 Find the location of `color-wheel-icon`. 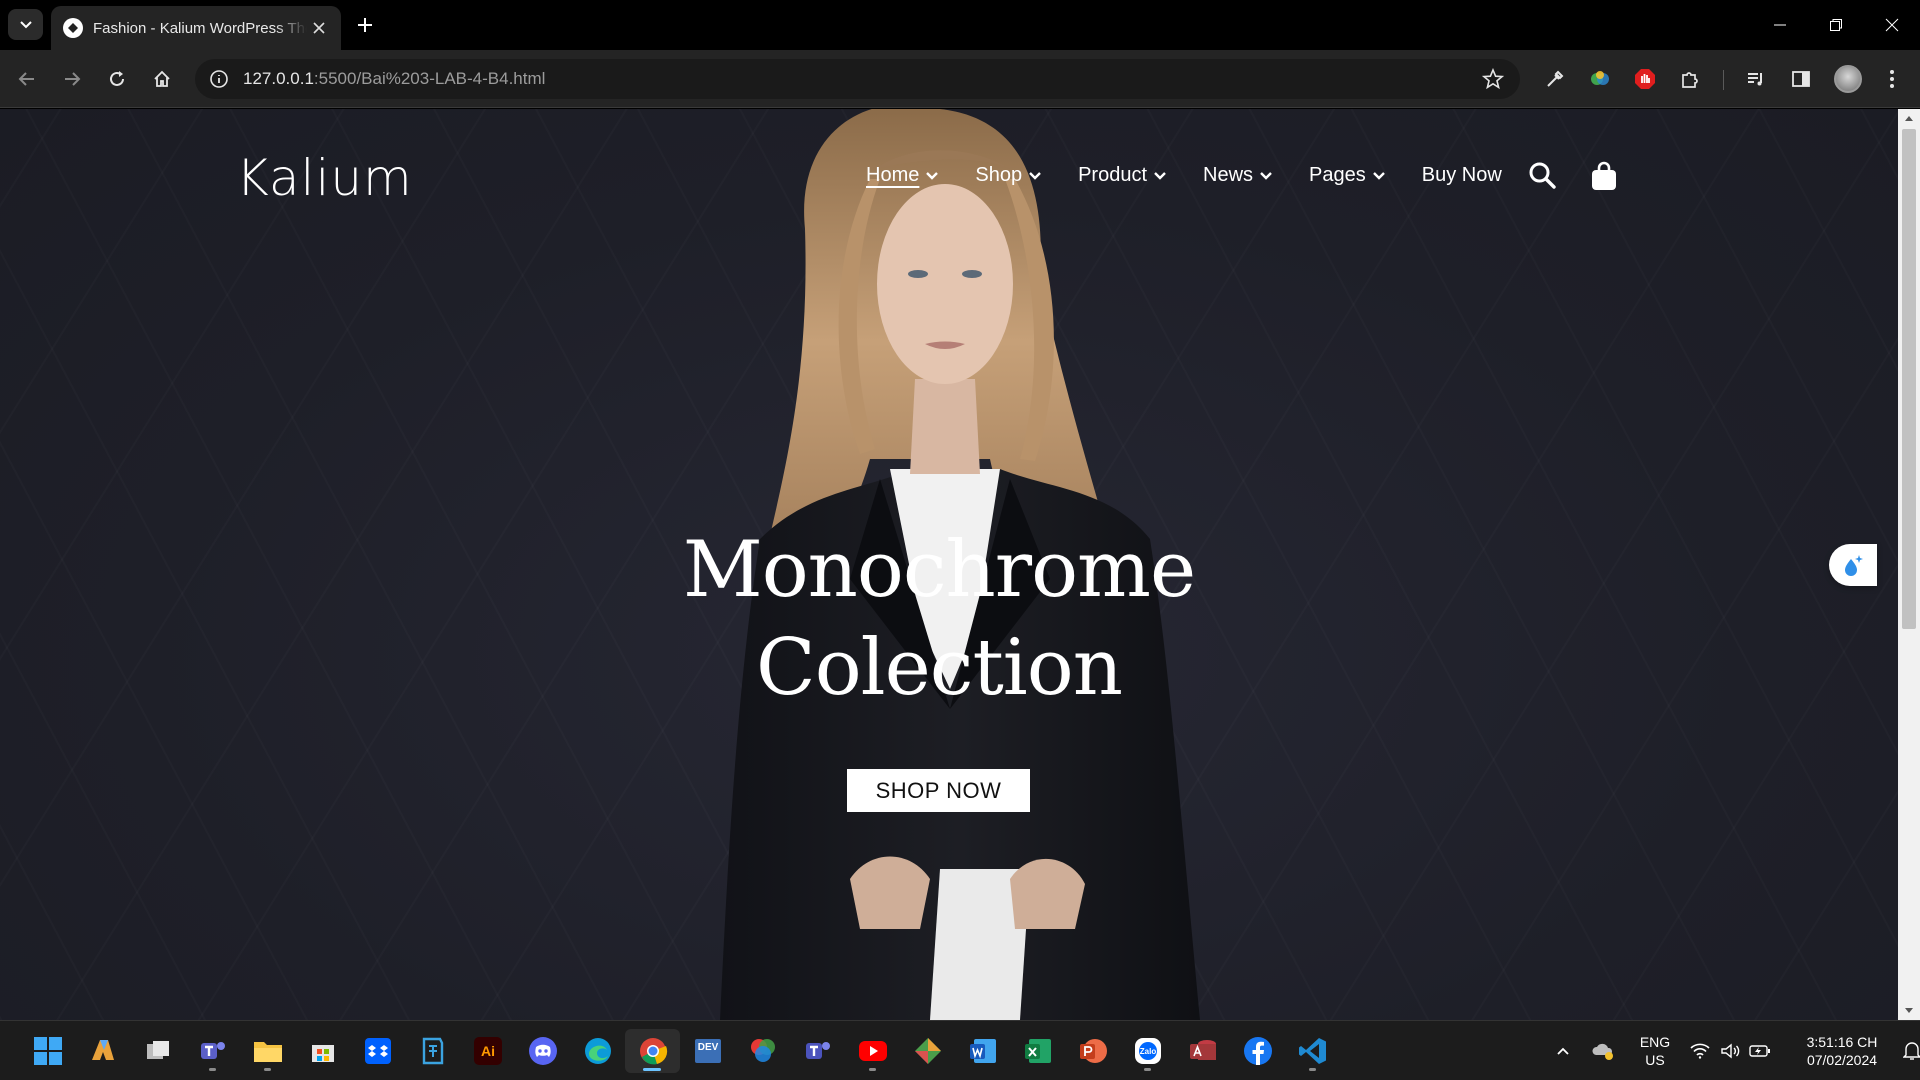

color-wheel-icon is located at coordinates (1600, 78).